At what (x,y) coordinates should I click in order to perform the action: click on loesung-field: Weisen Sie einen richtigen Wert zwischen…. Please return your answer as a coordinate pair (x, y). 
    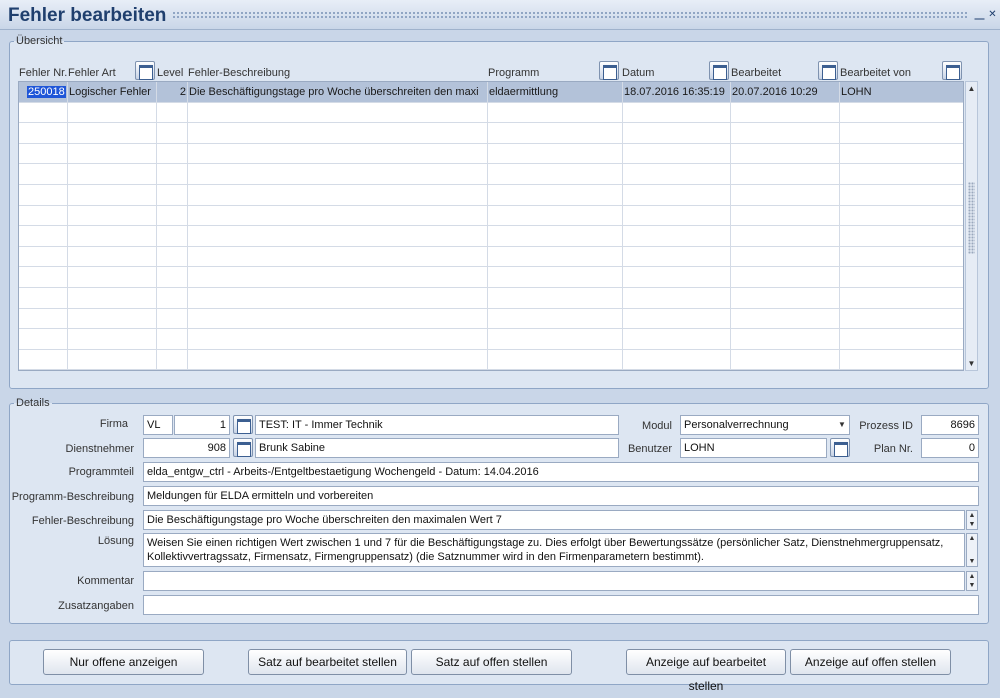
    Looking at the image, I should click on (554, 550).